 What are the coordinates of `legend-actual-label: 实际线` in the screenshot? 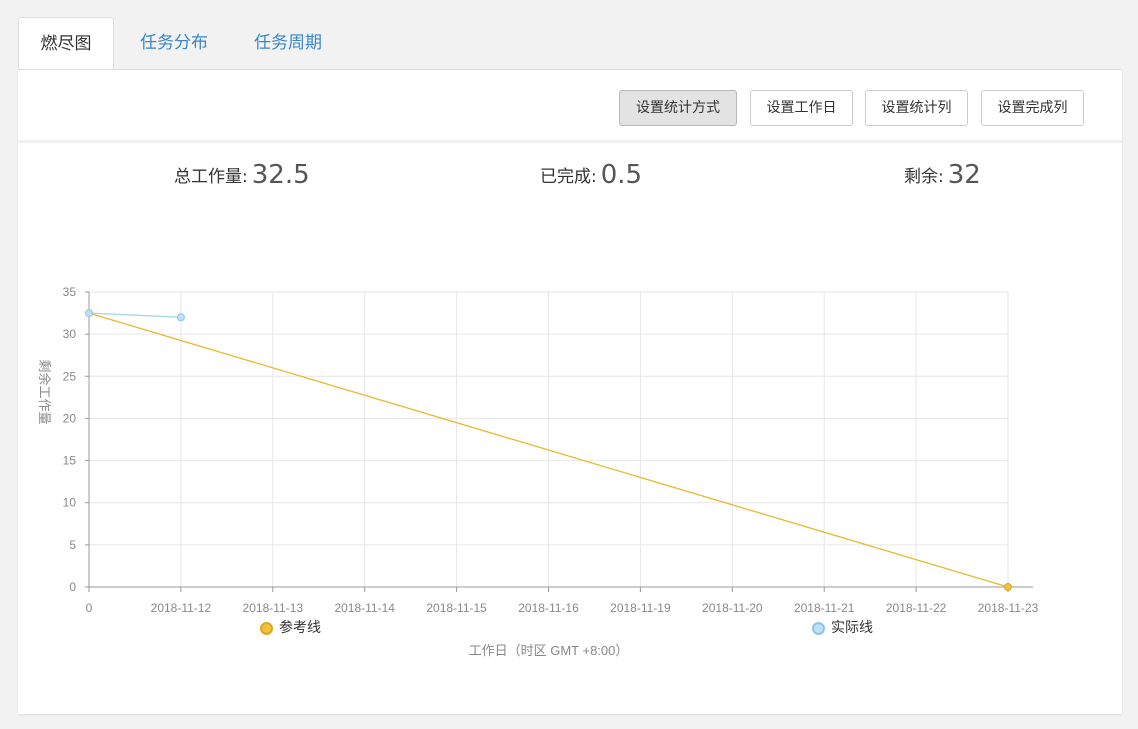 It's located at (852, 628).